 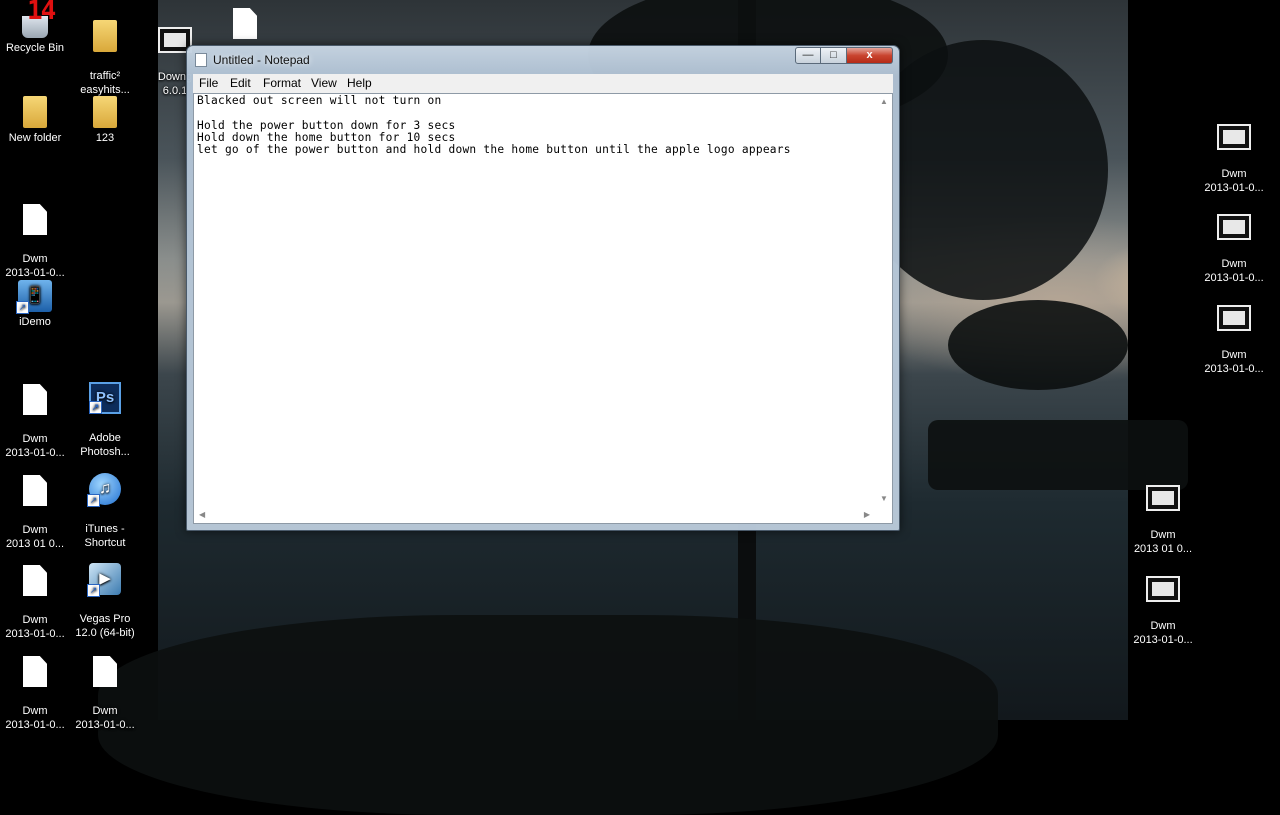 I want to click on close-button: x, so click(x=870, y=55).